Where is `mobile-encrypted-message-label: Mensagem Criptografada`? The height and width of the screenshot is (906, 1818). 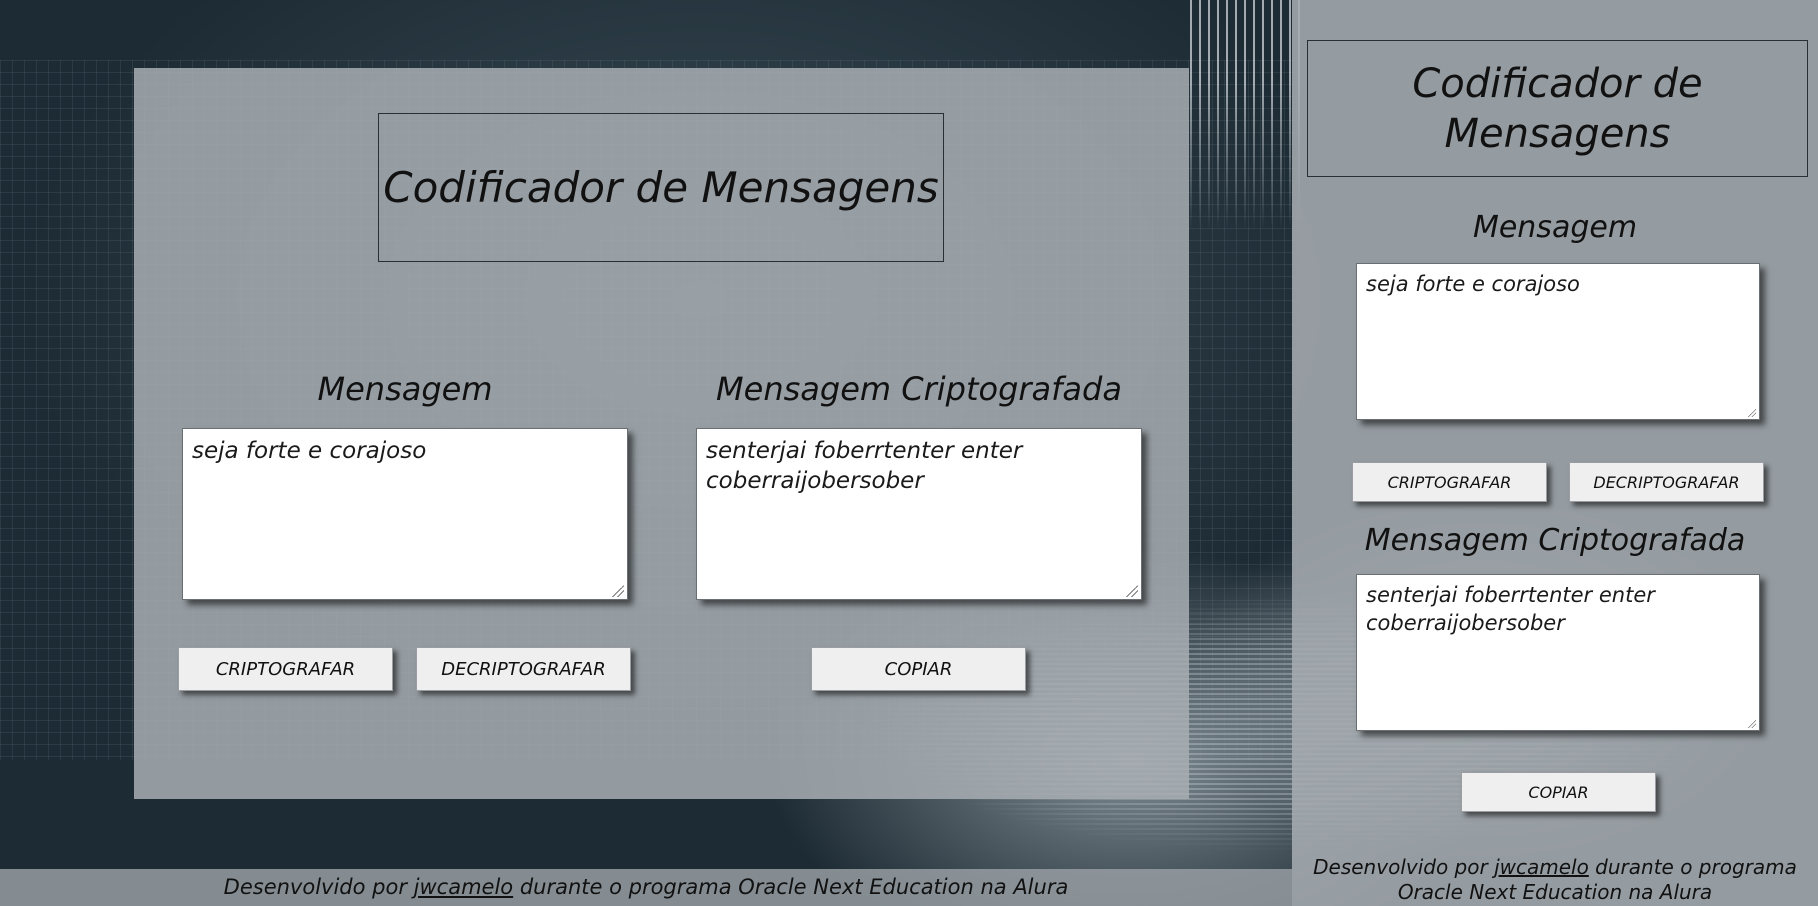 mobile-encrypted-message-label: Mensagem Criptografada is located at coordinates (1555, 540).